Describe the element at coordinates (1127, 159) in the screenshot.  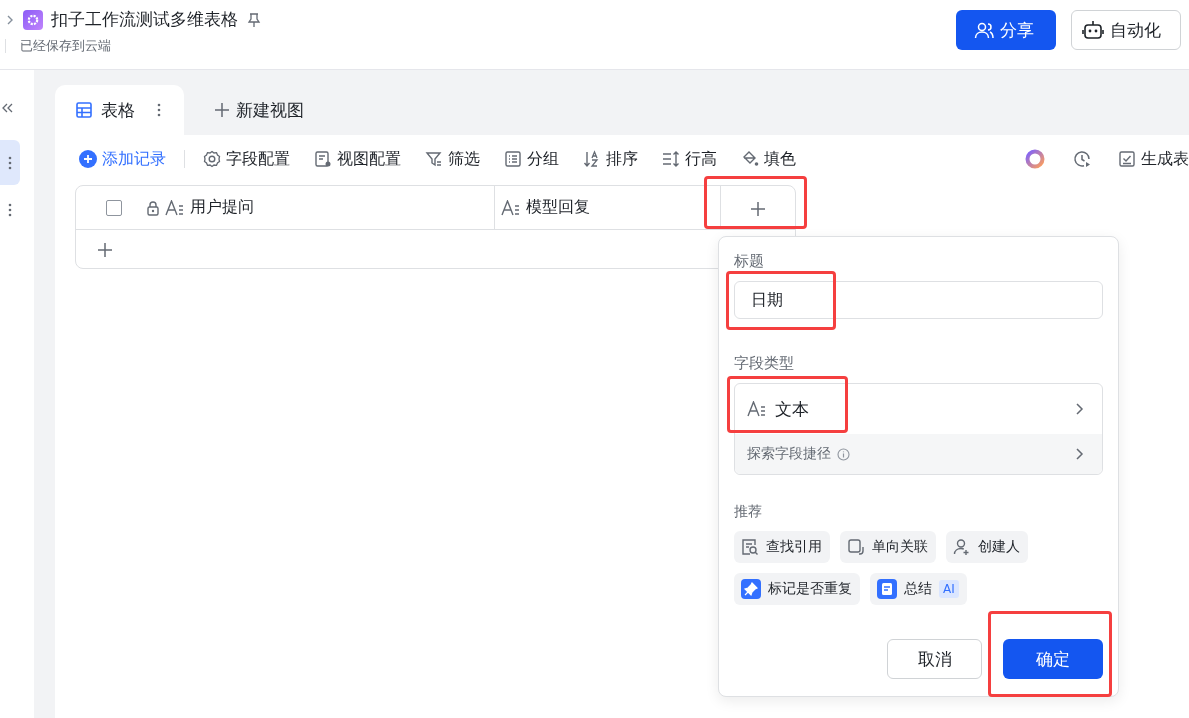
I see `checkbox-icon` at that location.